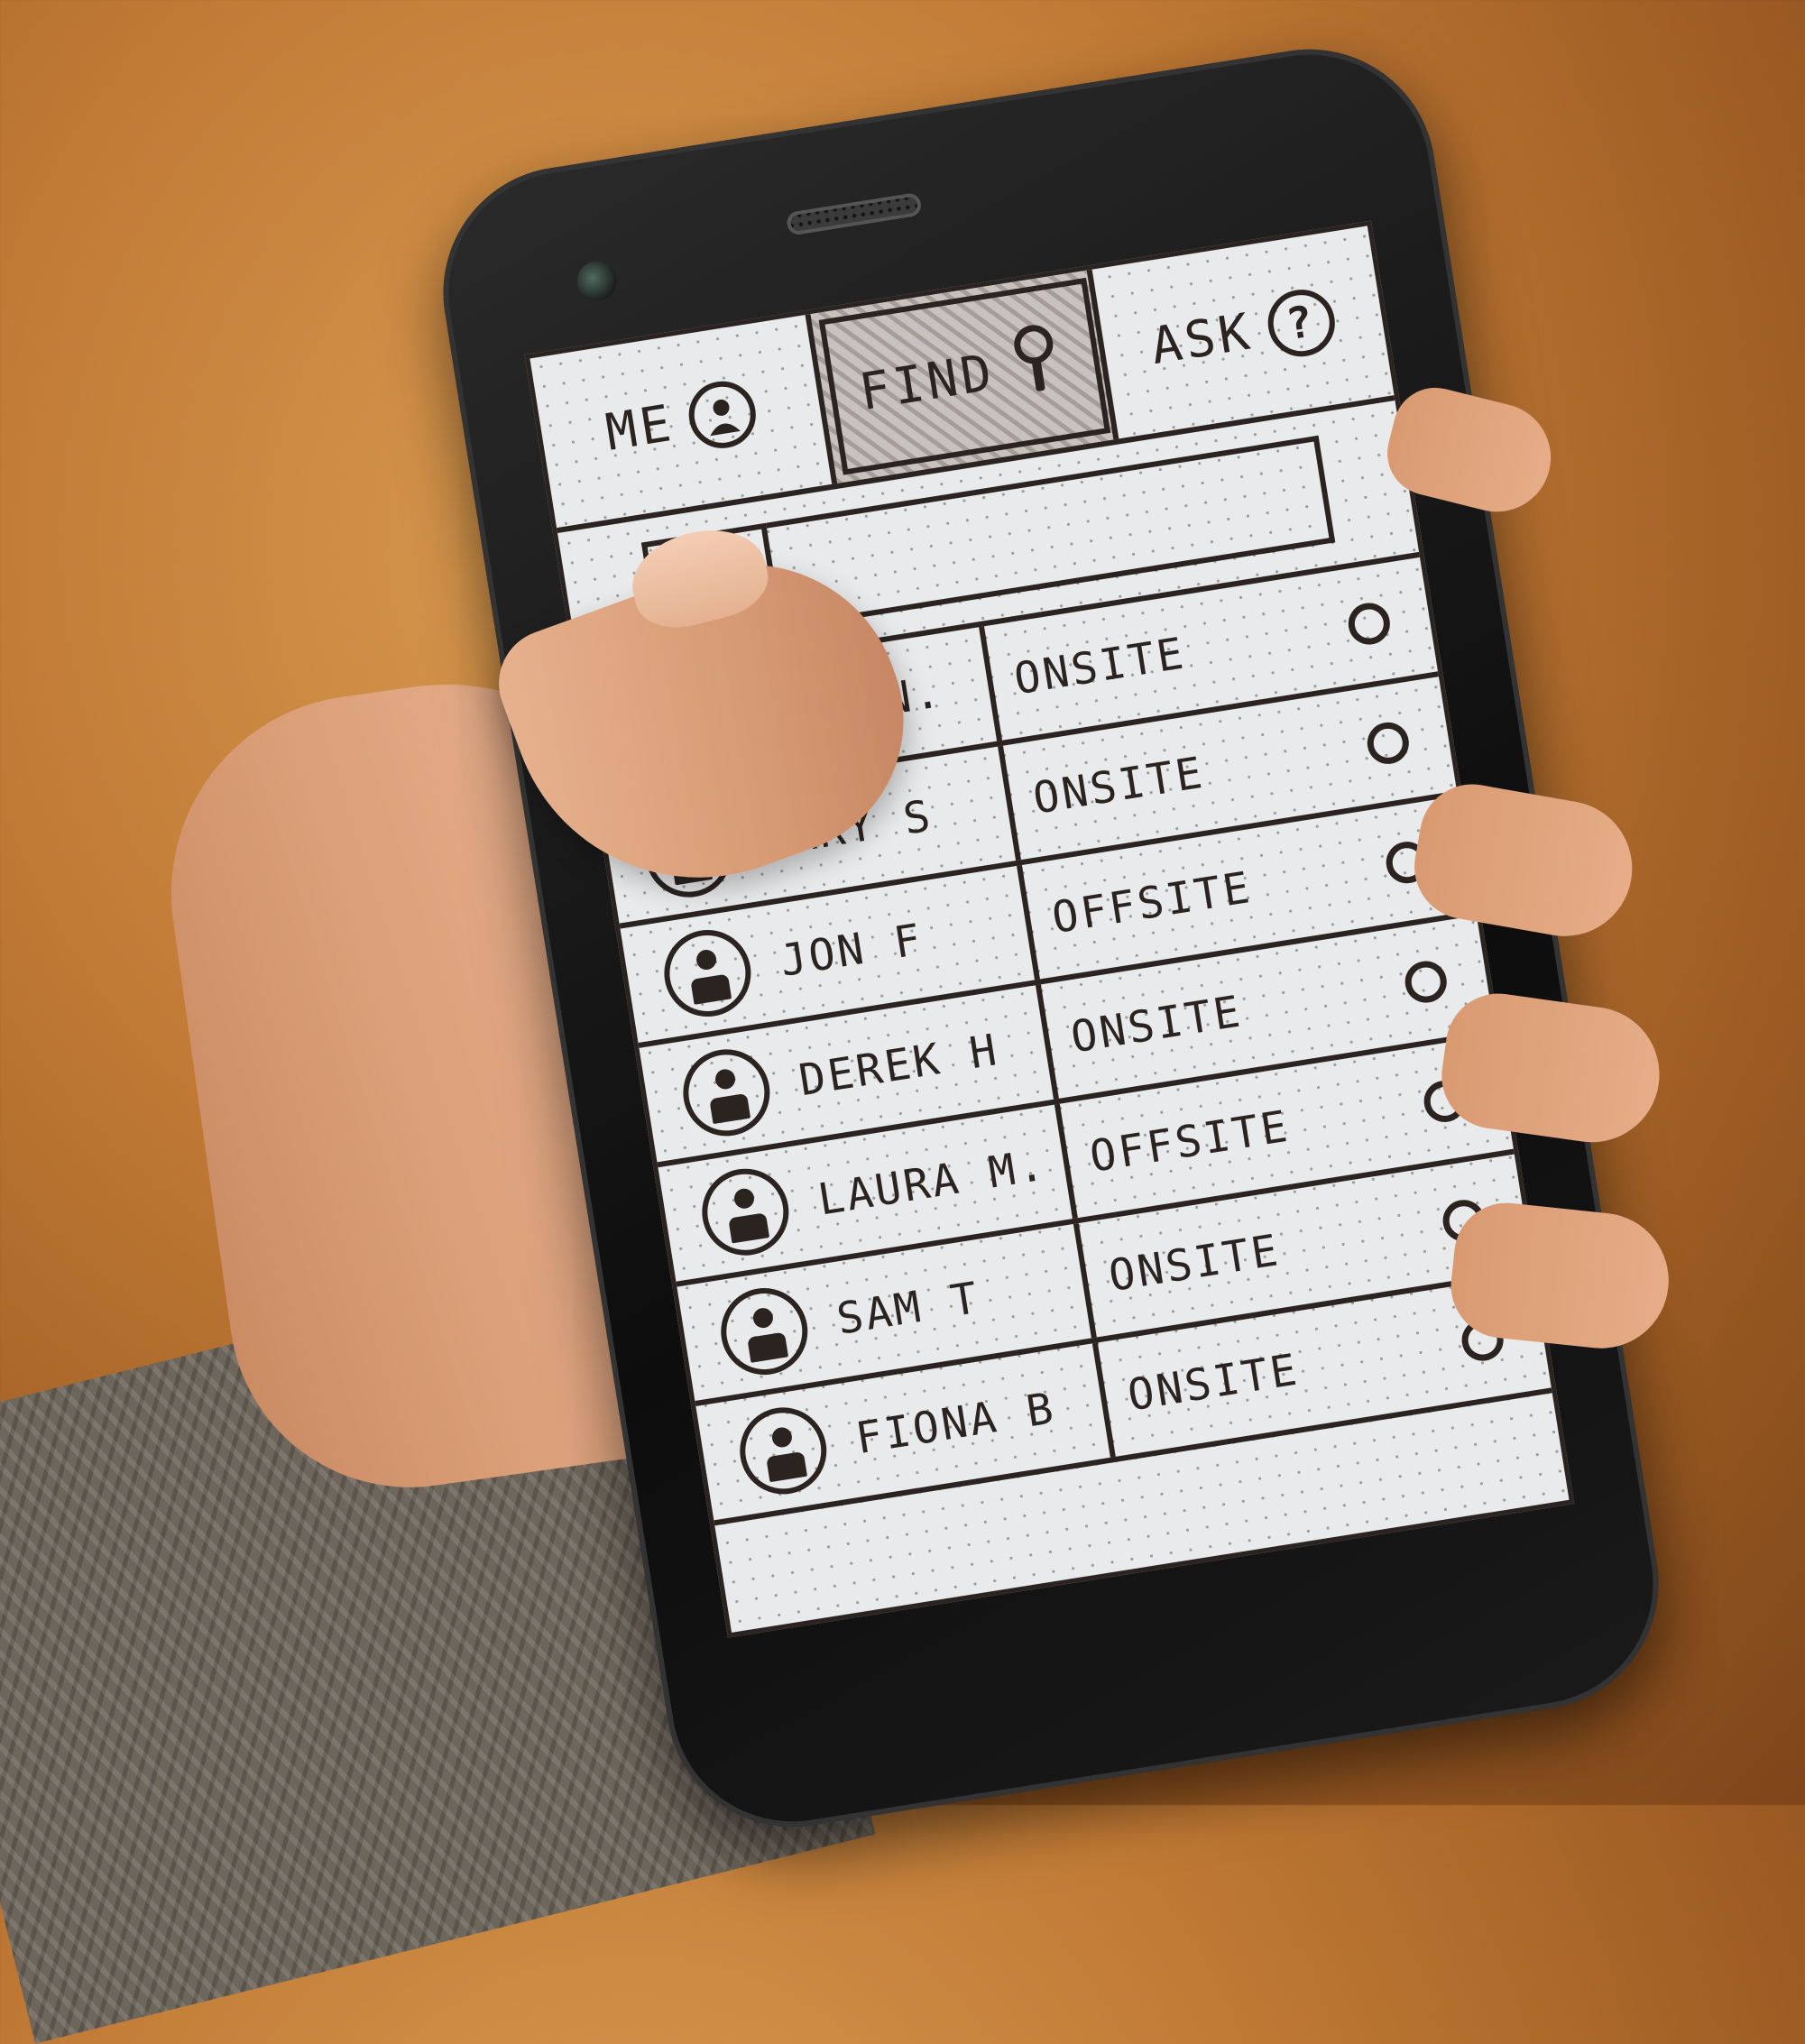 The image size is (1805, 2044). I want to click on person-name: JON F, so click(852, 951).